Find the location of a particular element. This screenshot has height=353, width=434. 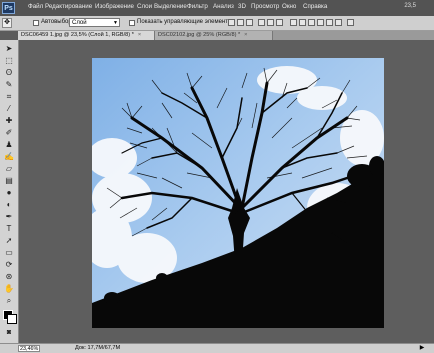

pen-tool-icon: ✒ is located at coordinates (9, 217).